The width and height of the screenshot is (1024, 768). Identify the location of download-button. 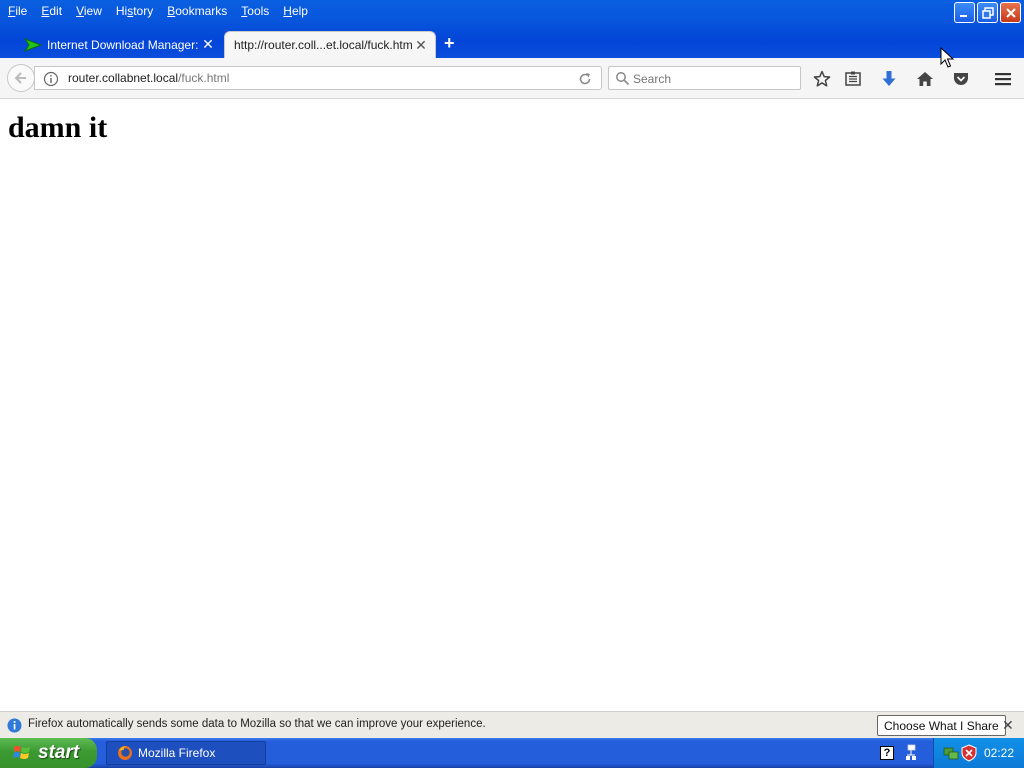
(889, 79).